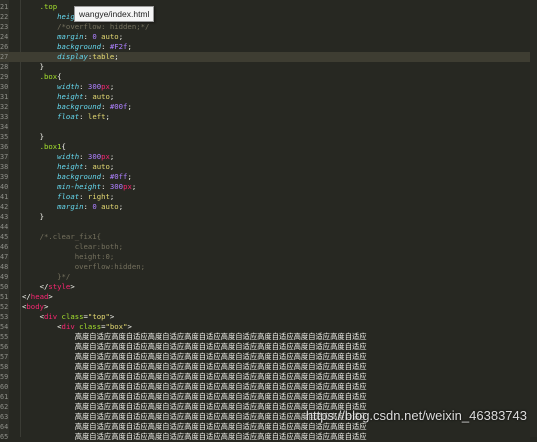 This screenshot has height=442, width=537. Describe the element at coordinates (42, 326) in the screenshot. I see `code-token: <` at that location.